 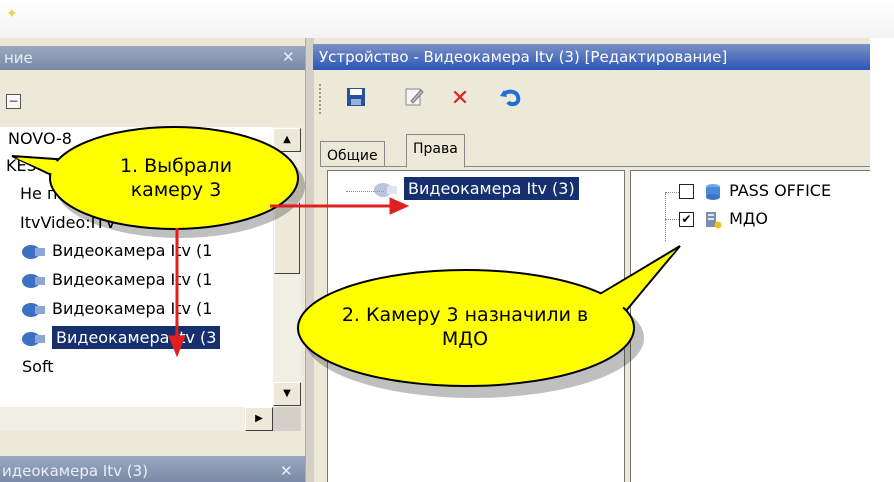 I want to click on arrow-to-selection, so click(x=177, y=293).